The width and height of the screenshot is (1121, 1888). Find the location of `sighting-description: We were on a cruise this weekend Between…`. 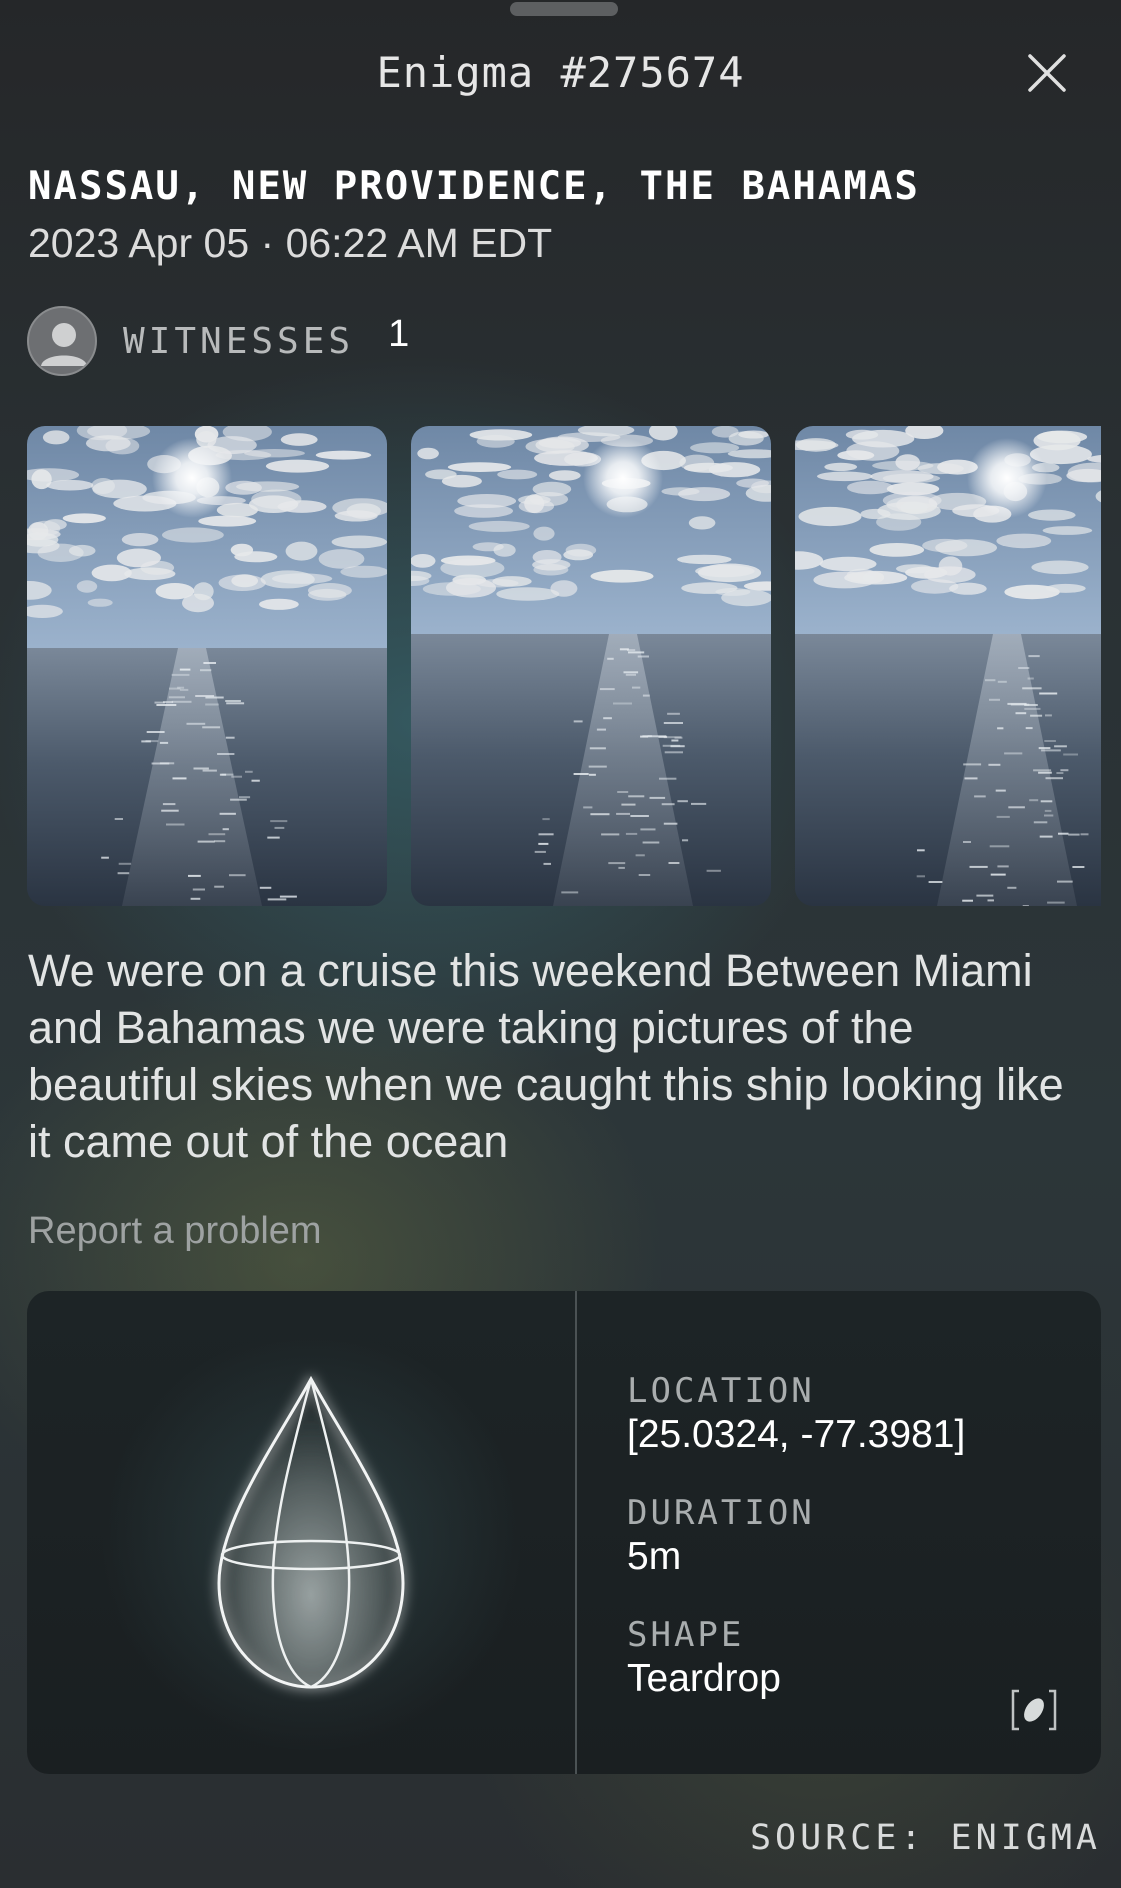

sighting-description: We were on a cruise this weekend Between… is located at coordinates (546, 1056).